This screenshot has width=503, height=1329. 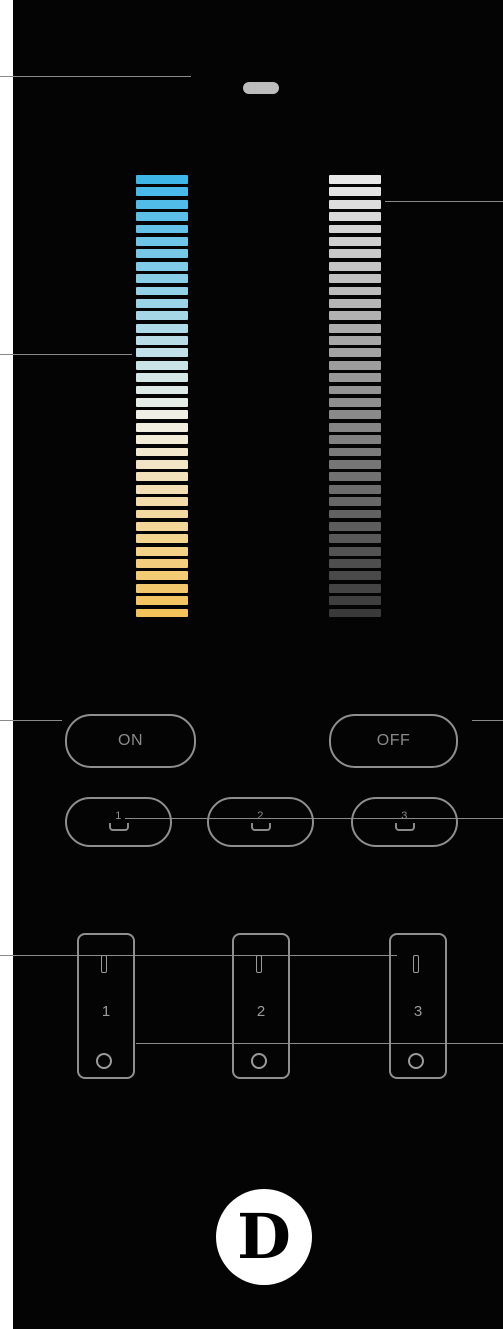 I want to click on on-button: ON, so click(x=130, y=741).